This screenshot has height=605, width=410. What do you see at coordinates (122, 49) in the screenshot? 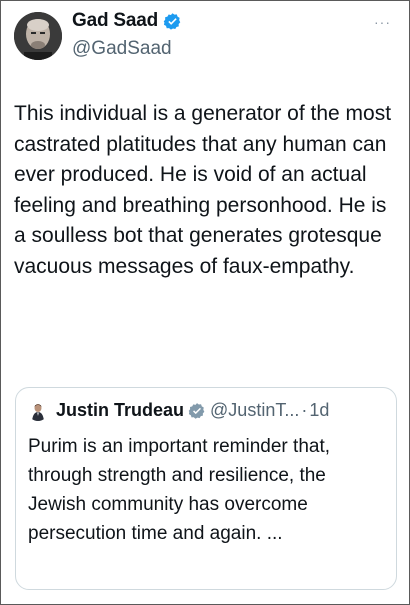
I see `author-handle: @GadSaad` at bounding box center [122, 49].